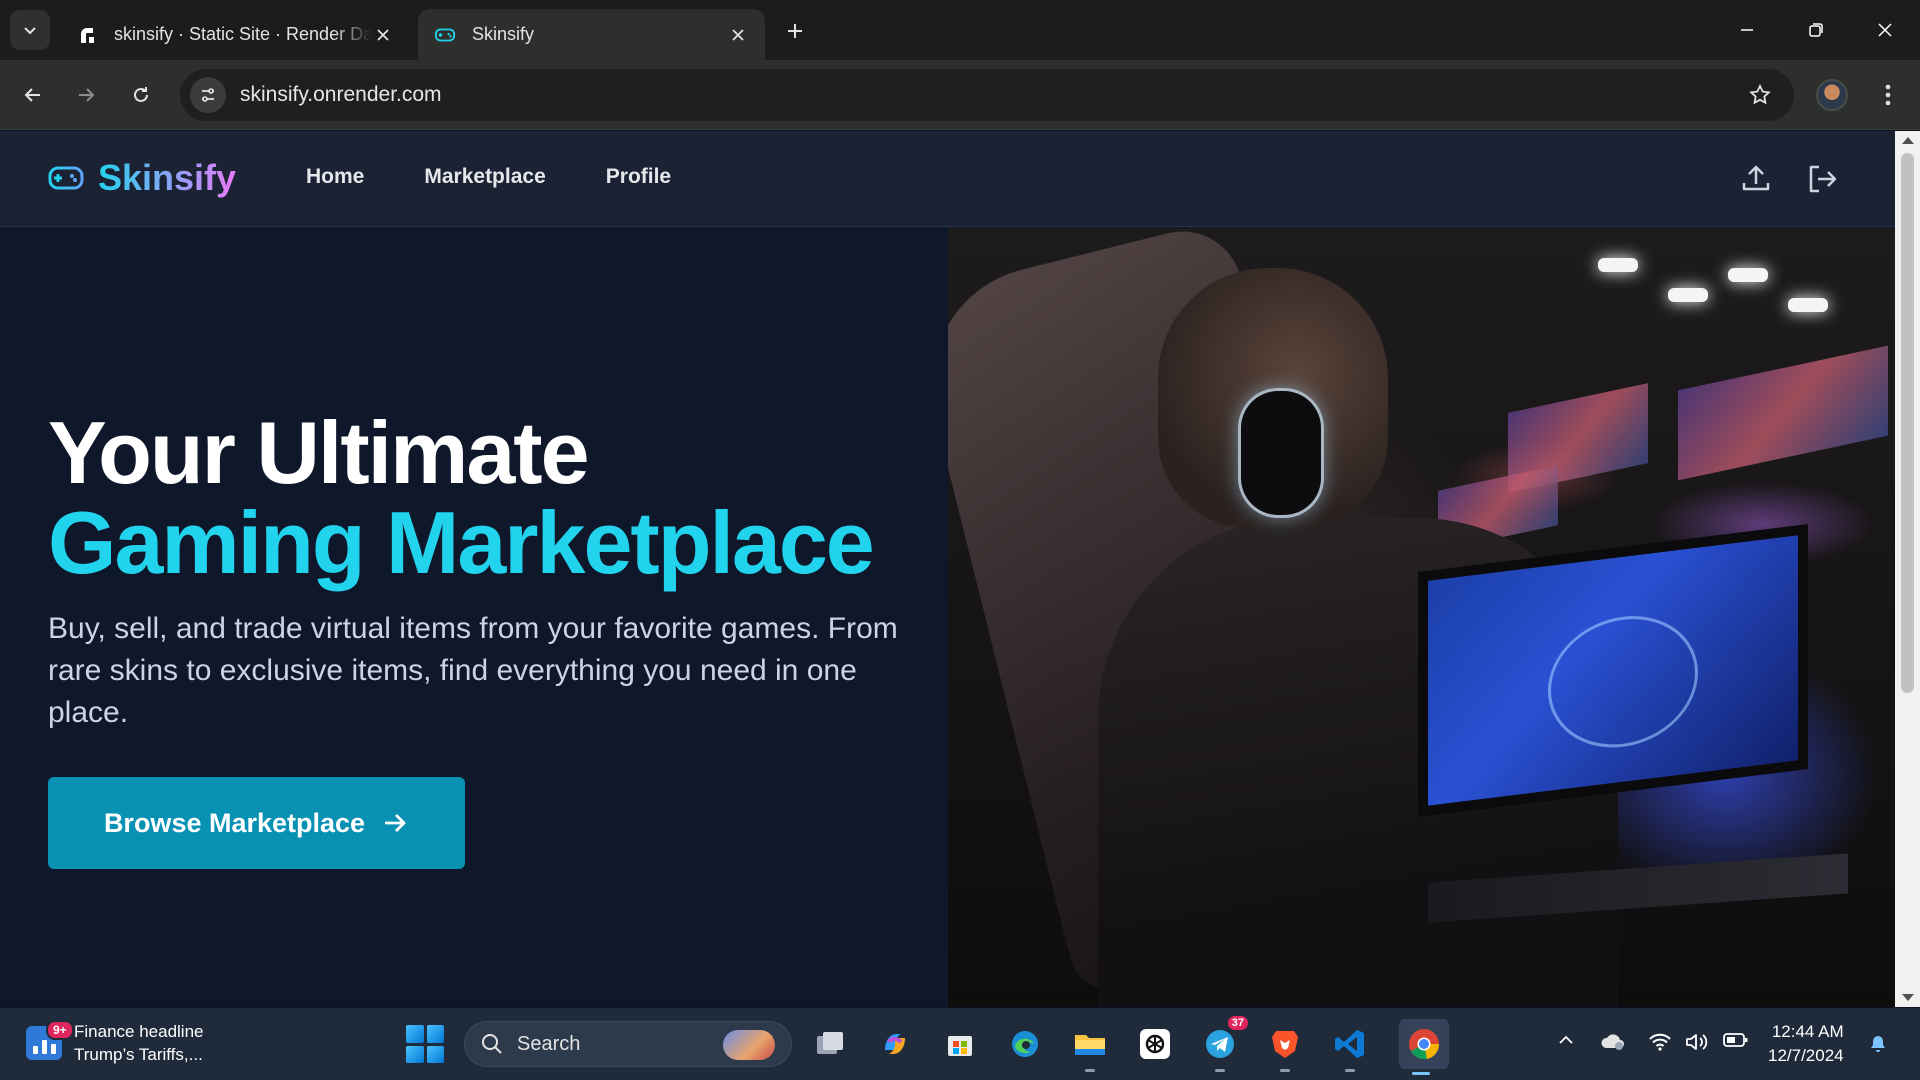 This screenshot has height=1080, width=1920. I want to click on site-info-icon, so click(208, 95).